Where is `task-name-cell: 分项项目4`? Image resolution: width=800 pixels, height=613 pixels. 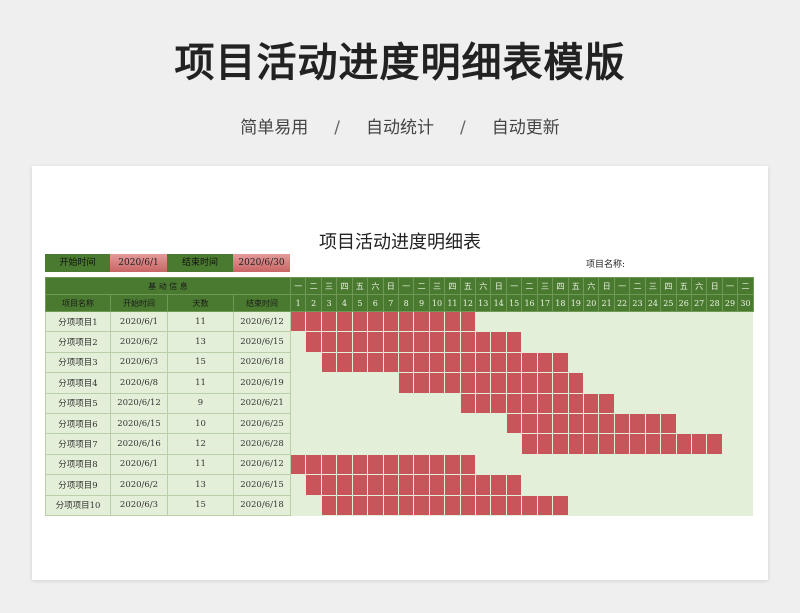
task-name-cell: 分项项目4 is located at coordinates (78, 383).